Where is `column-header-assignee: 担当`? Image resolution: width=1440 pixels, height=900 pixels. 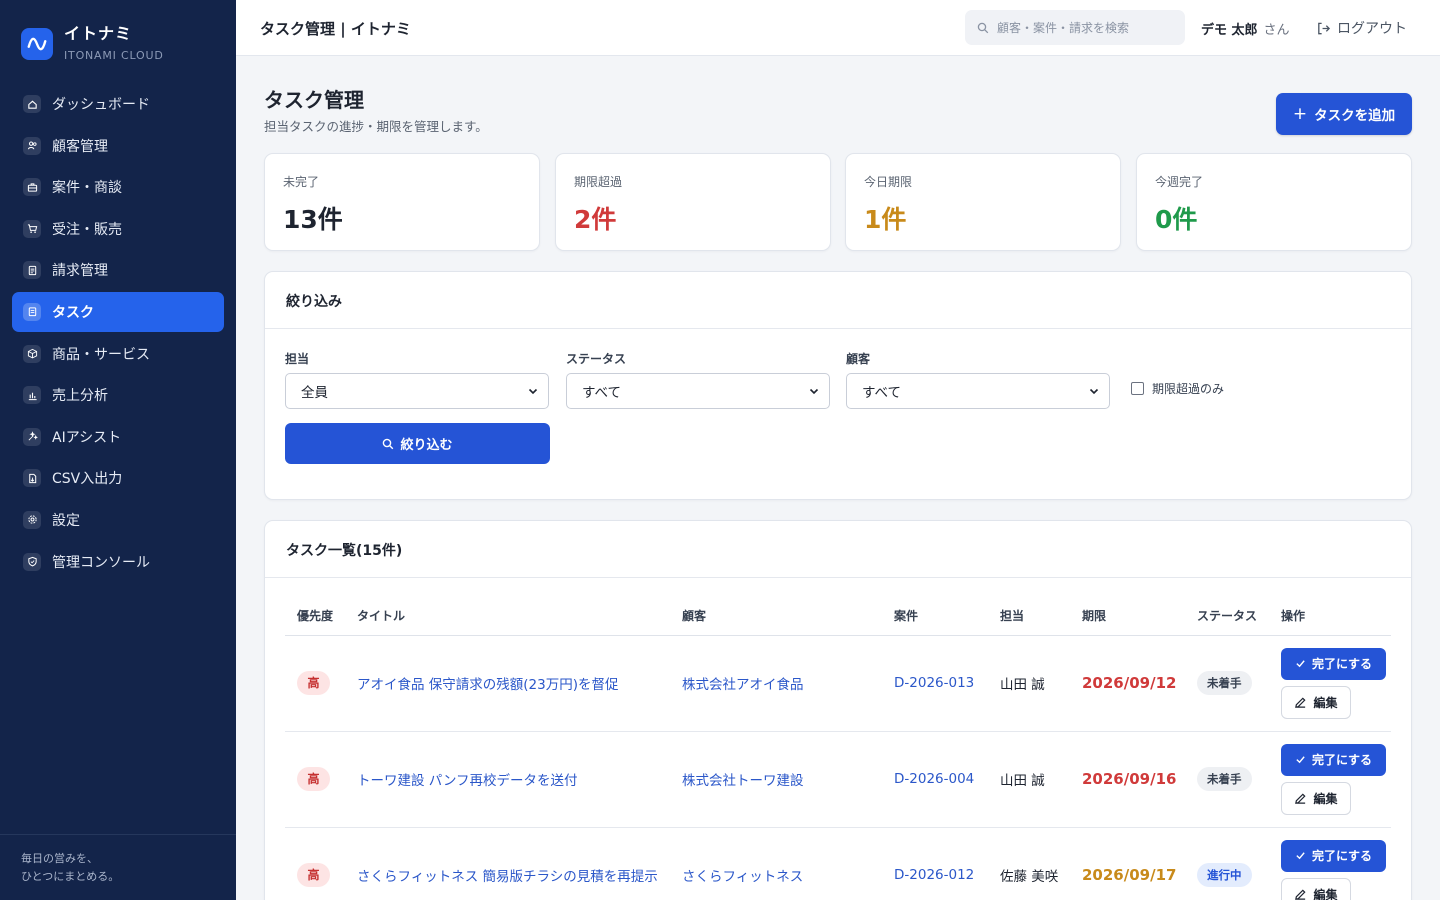
column-header-assignee: 担当 is located at coordinates (1029, 616).